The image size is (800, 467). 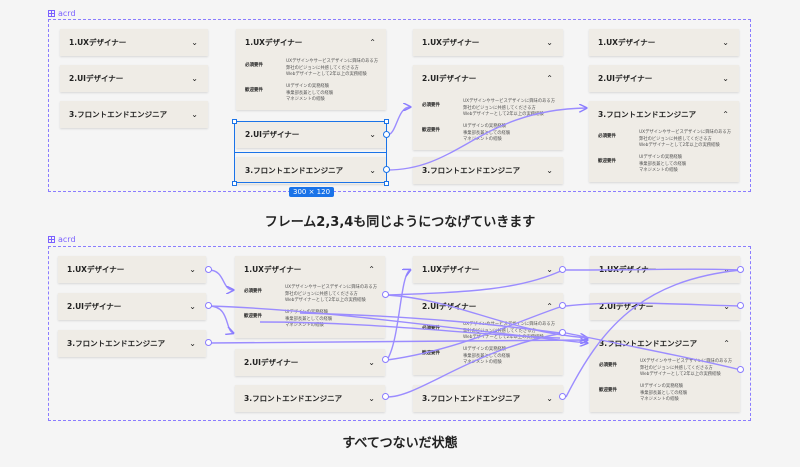 I want to click on caption-top: フレーム2,3,4も同じようにつなげていきます, so click(x=400, y=222).